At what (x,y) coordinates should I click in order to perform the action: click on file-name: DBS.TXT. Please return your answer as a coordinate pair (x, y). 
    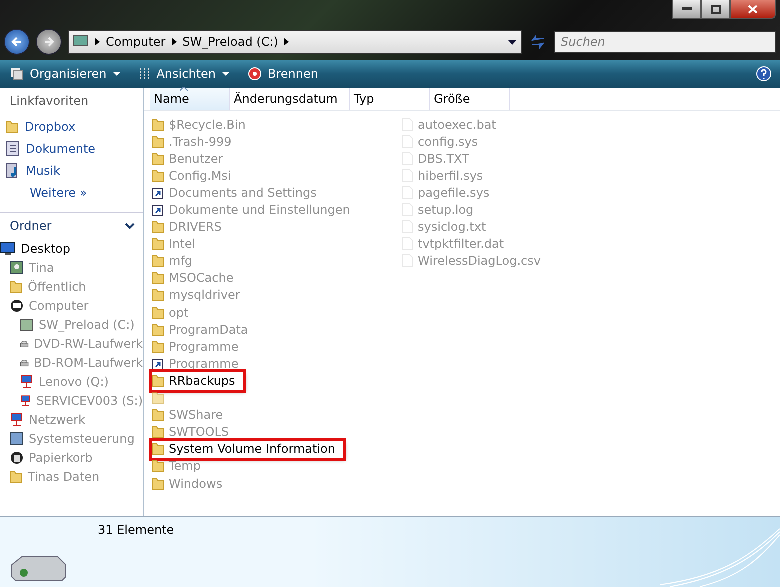
    Looking at the image, I should click on (444, 159).